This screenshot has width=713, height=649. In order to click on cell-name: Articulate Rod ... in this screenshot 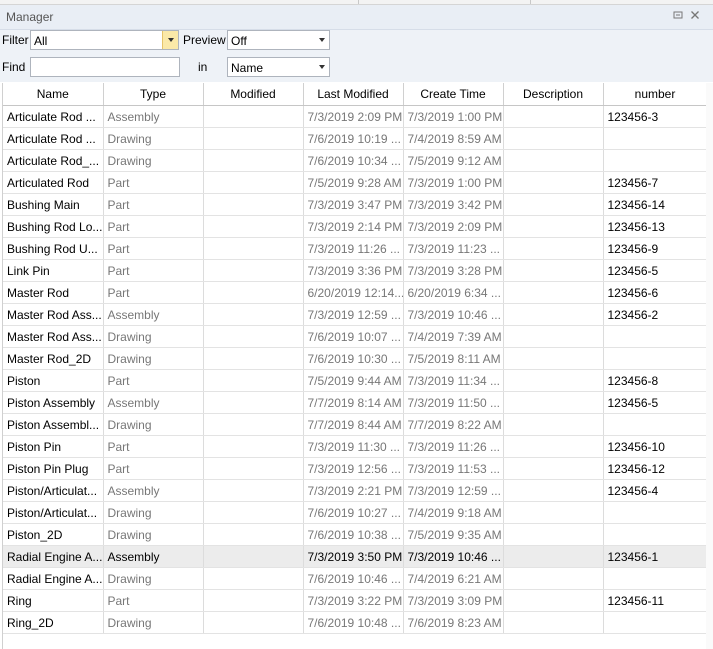, I will do `click(53, 116)`.